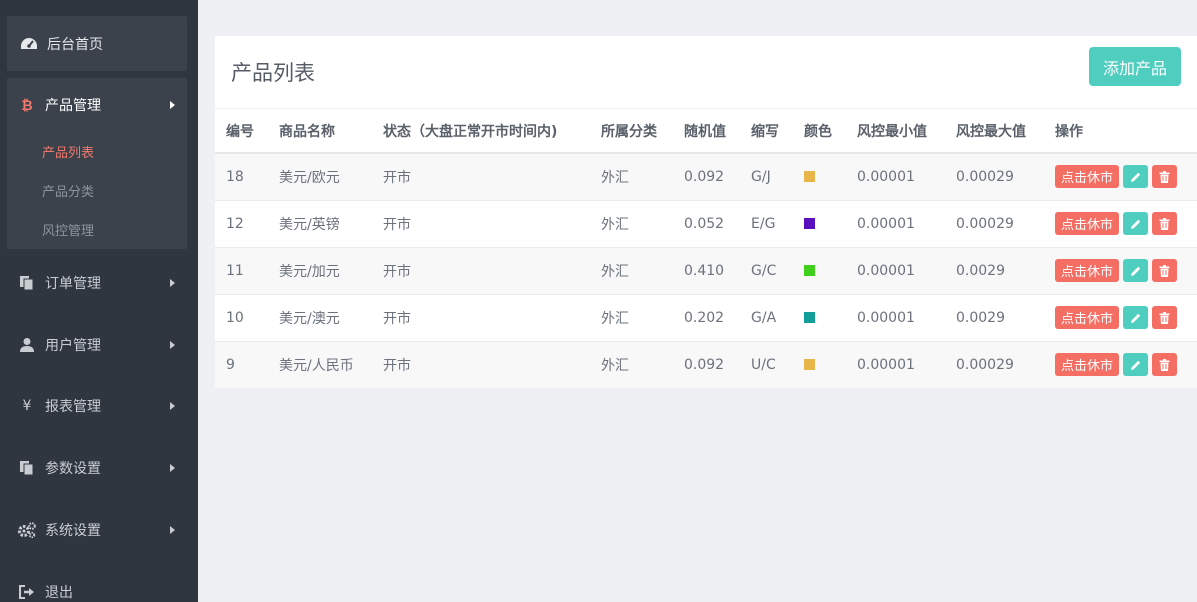 The width and height of the screenshot is (1197, 602). Describe the element at coordinates (29, 44) in the screenshot. I see `dashboard-icon` at that location.